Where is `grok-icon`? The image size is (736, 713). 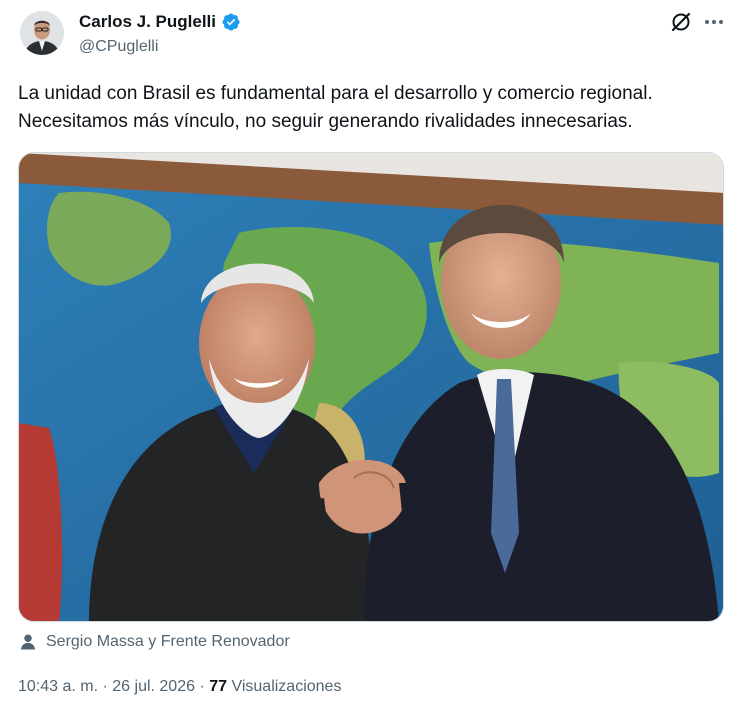
grok-icon is located at coordinates (681, 22).